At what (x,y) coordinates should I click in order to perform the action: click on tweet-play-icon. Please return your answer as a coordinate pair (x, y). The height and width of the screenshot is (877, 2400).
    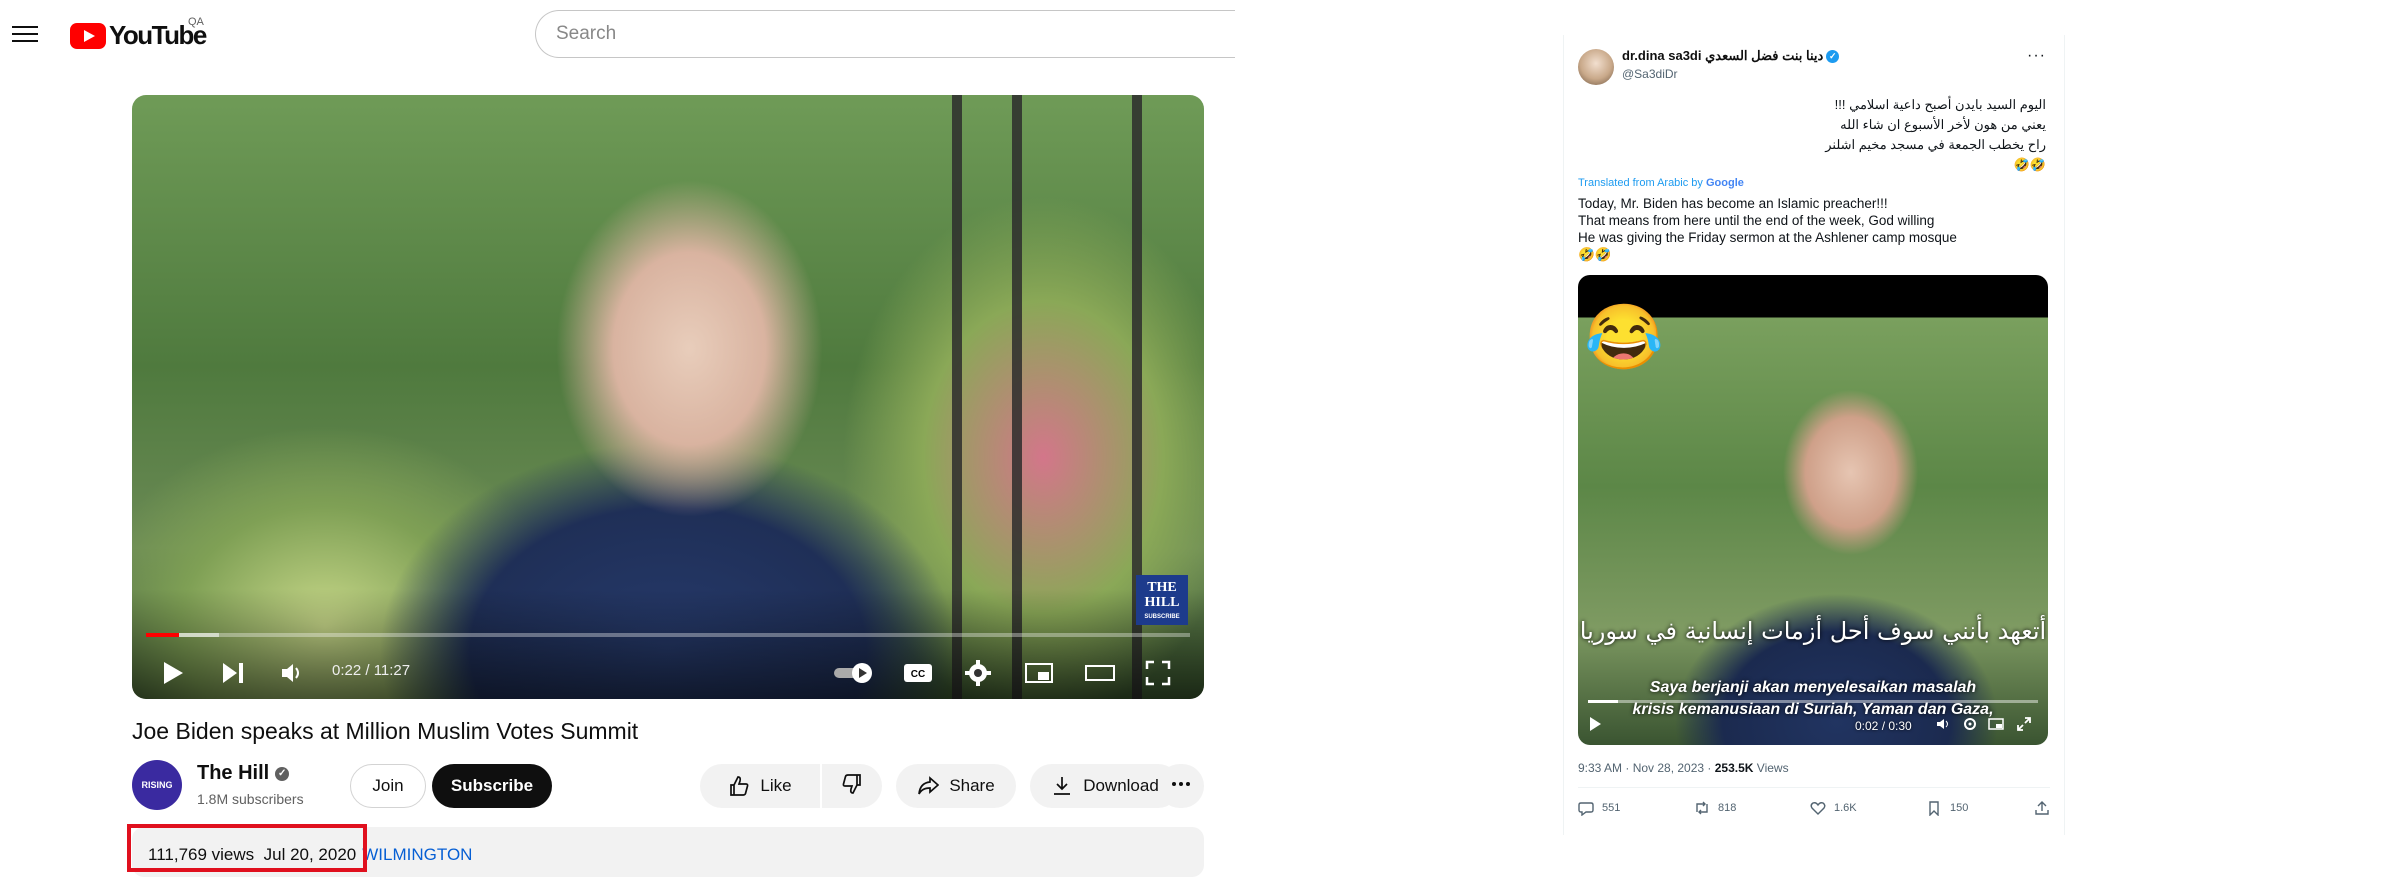
    Looking at the image, I should click on (1595, 725).